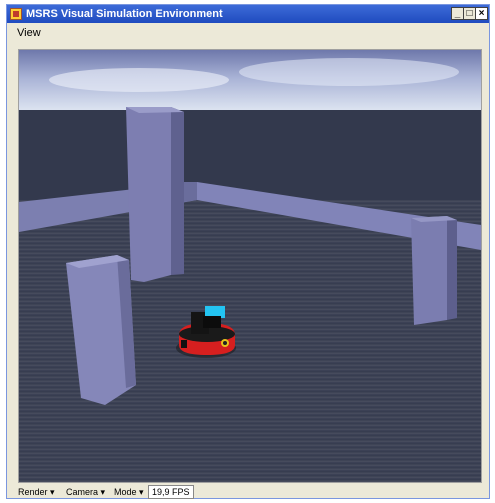 This screenshot has width=495, height=503. What do you see at coordinates (82, 492) in the screenshot?
I see `camera-label: Camera` at bounding box center [82, 492].